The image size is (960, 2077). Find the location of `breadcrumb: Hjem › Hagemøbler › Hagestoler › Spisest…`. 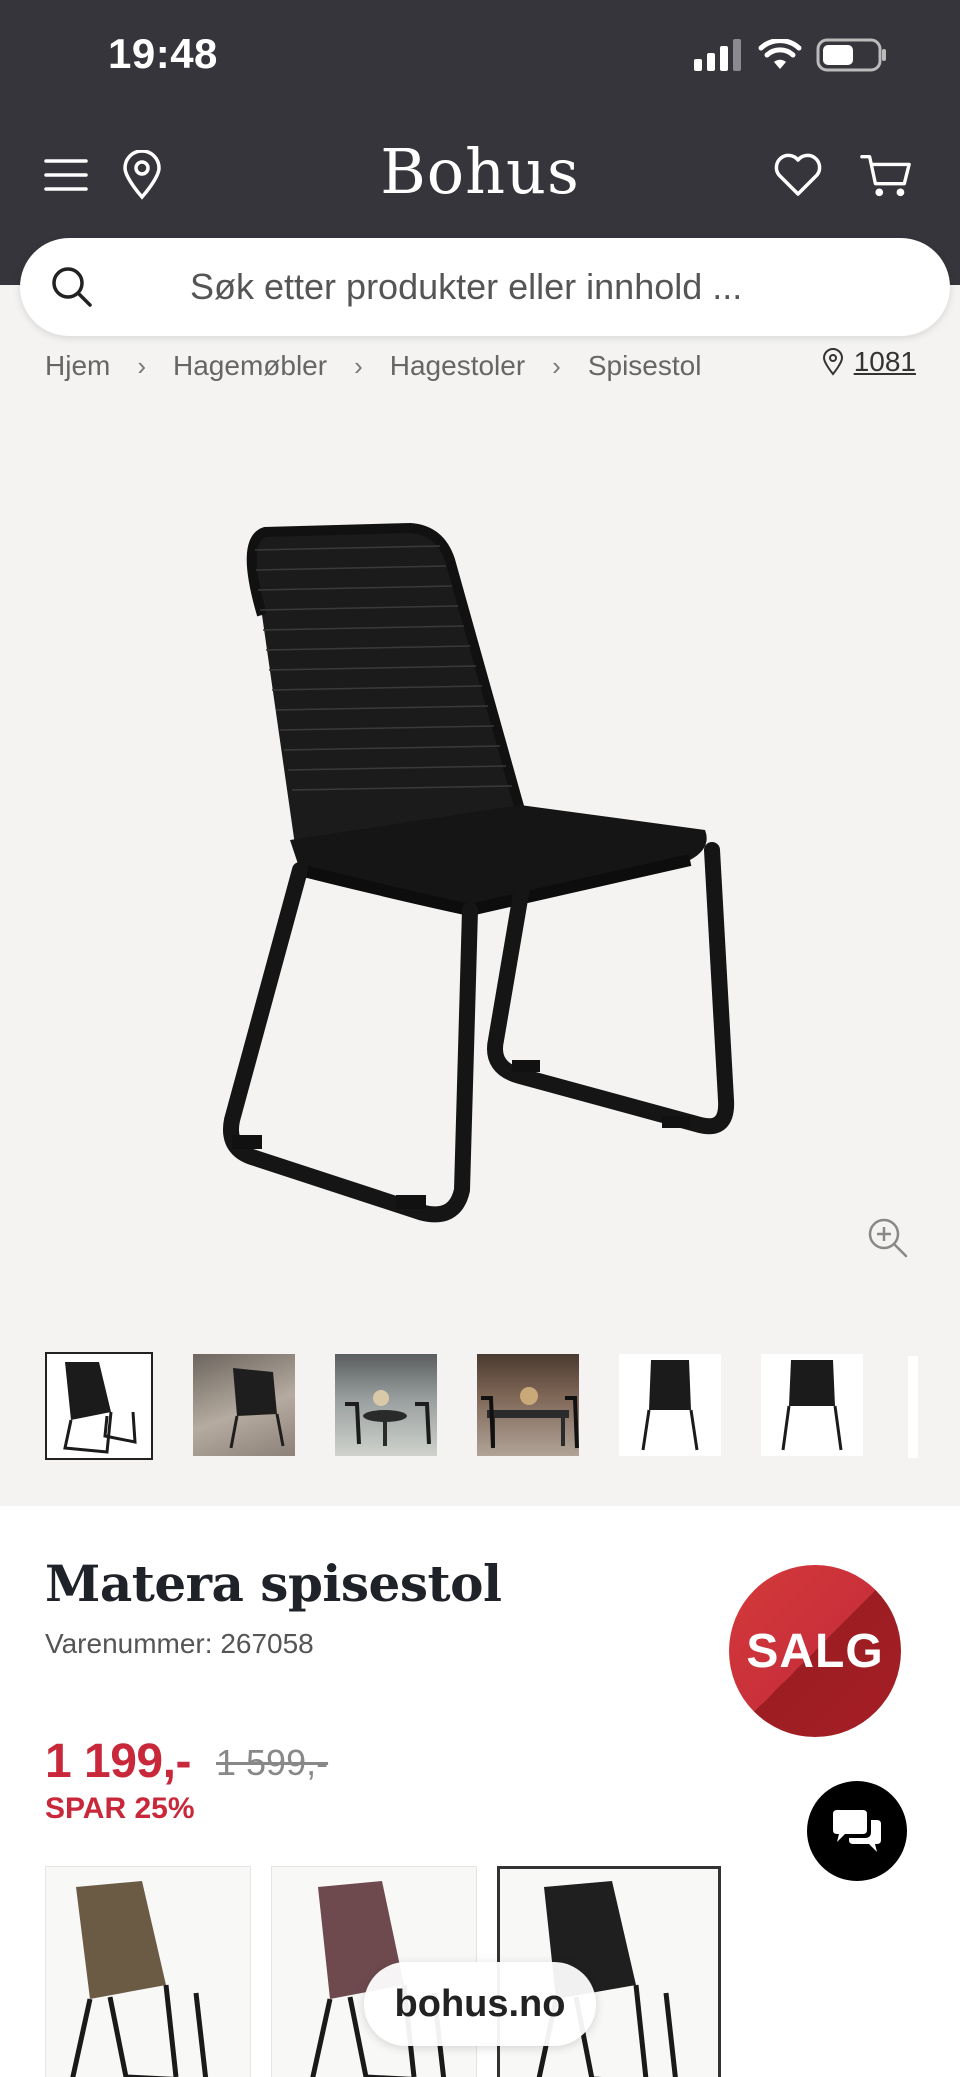

breadcrumb: Hjem › Hagemøbler › Hagestoler › Spisest… is located at coordinates (373, 366).